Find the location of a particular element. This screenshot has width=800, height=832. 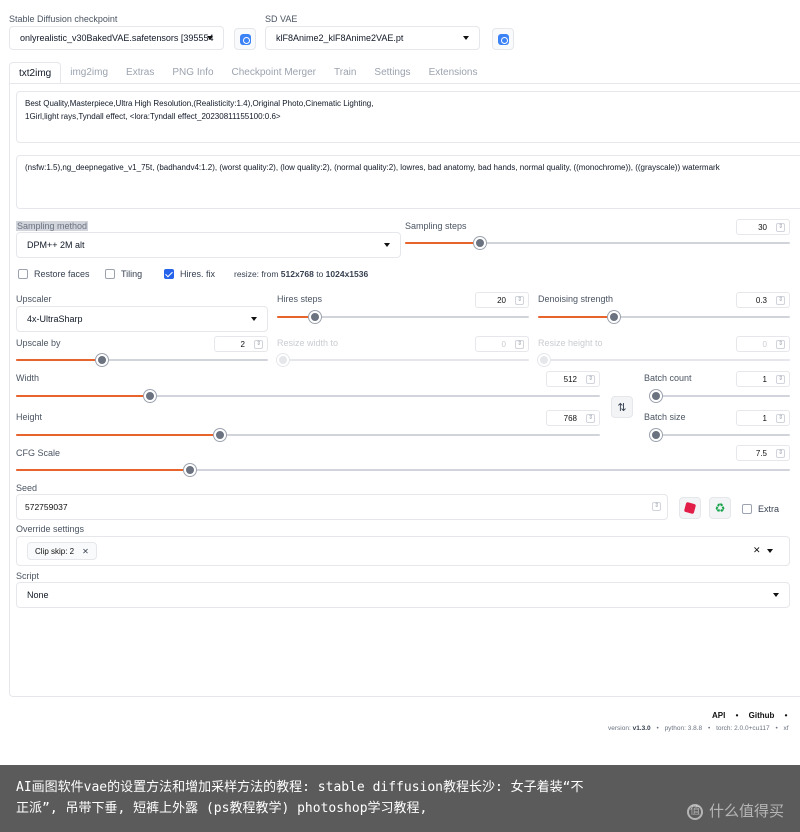

swap-dimensions-button: ⇅ is located at coordinates (622, 407).